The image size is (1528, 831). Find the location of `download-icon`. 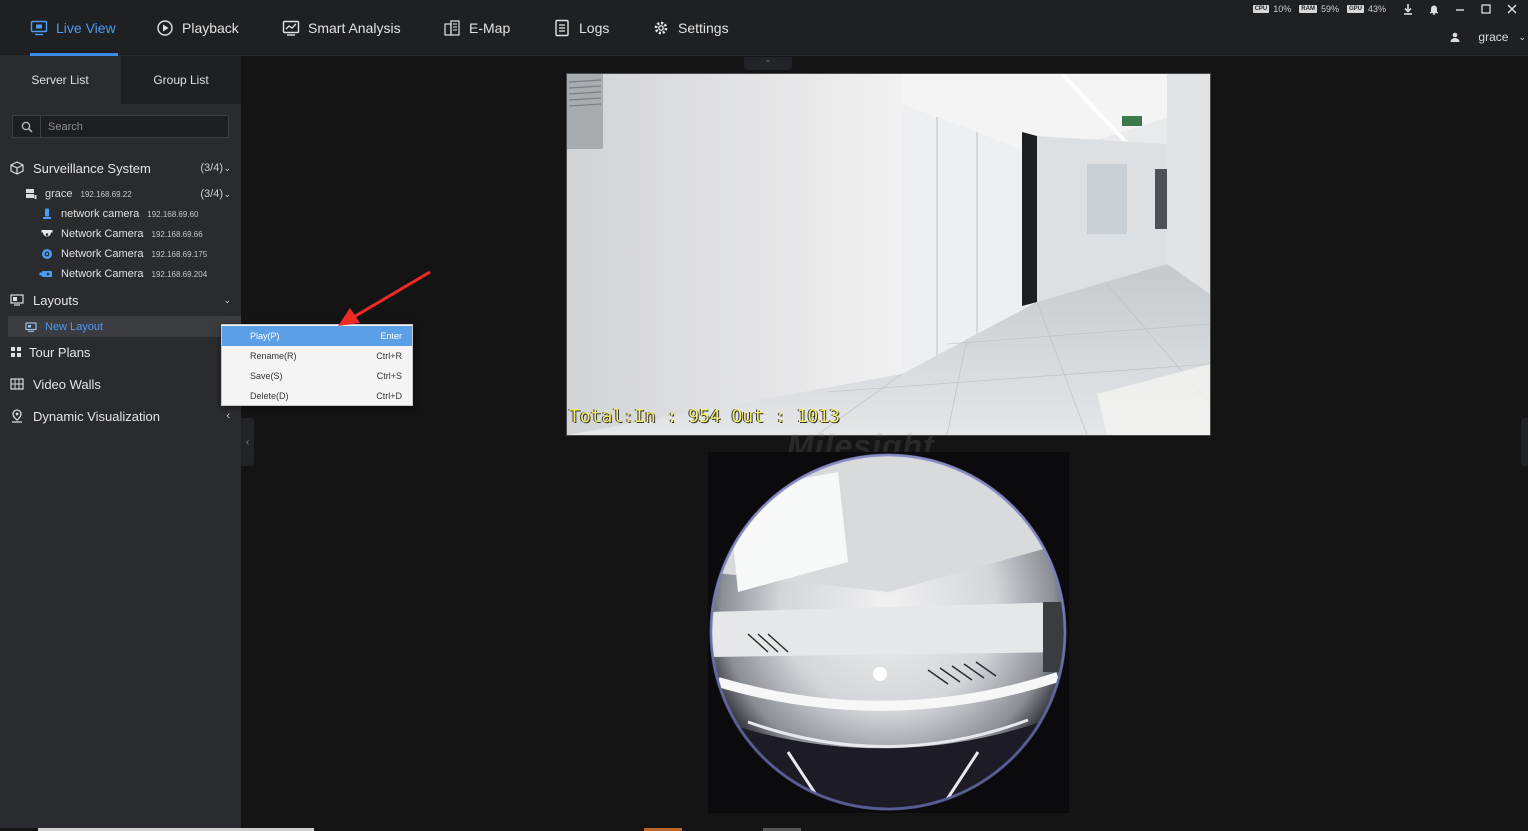

download-icon is located at coordinates (1408, 9).